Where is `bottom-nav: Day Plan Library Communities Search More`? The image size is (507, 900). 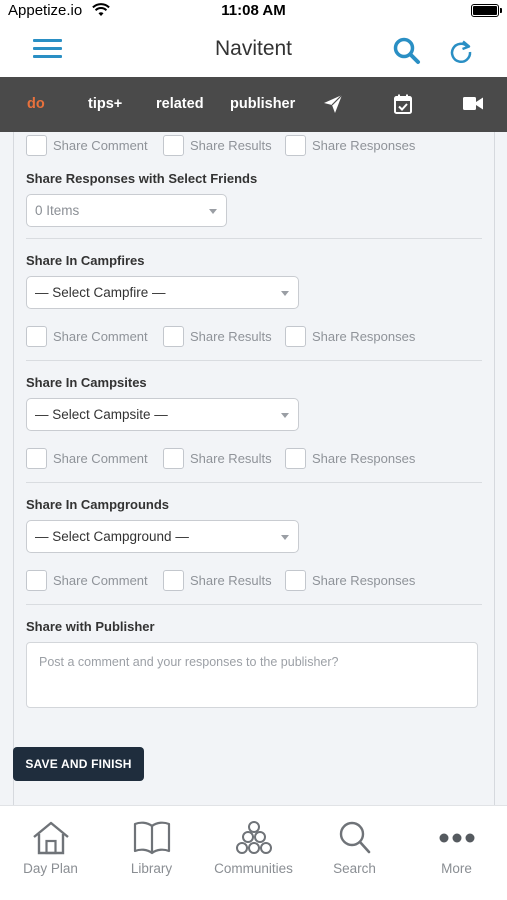
bottom-nav: Day Plan Library Communities Search More is located at coordinates (253, 852).